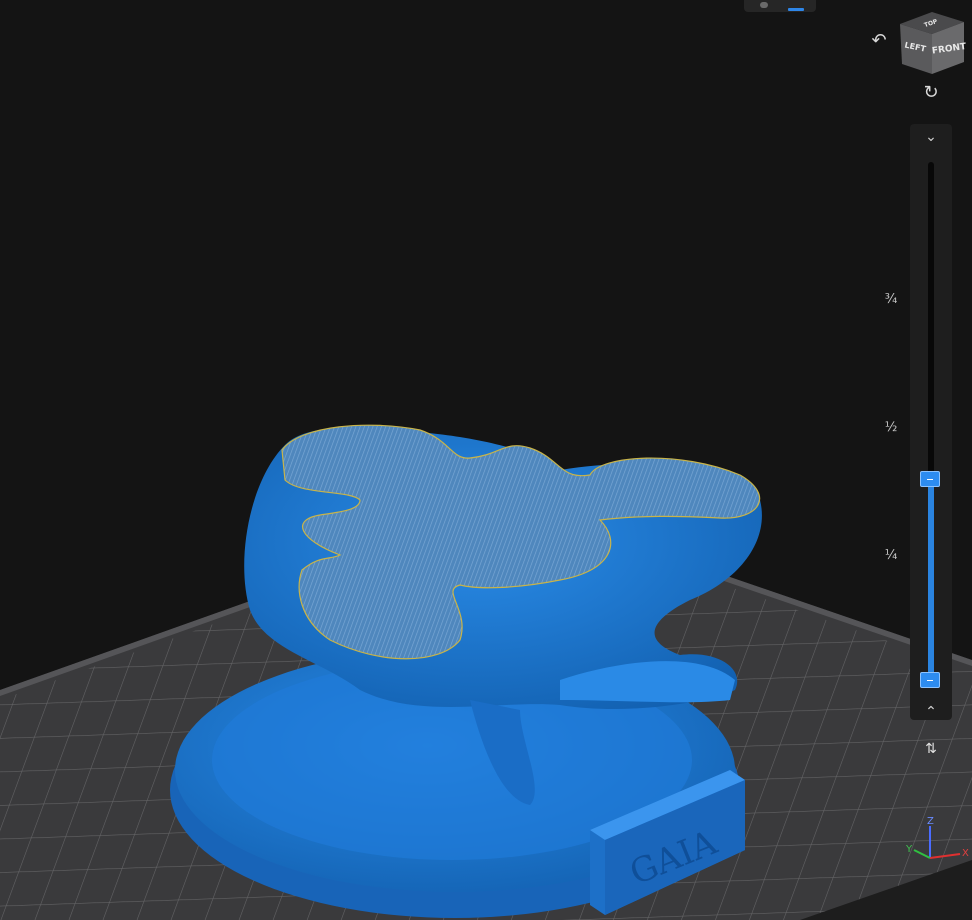 Image resolution: width=972 pixels, height=920 pixels. I want to click on layer-slider-range, so click(931, 580).